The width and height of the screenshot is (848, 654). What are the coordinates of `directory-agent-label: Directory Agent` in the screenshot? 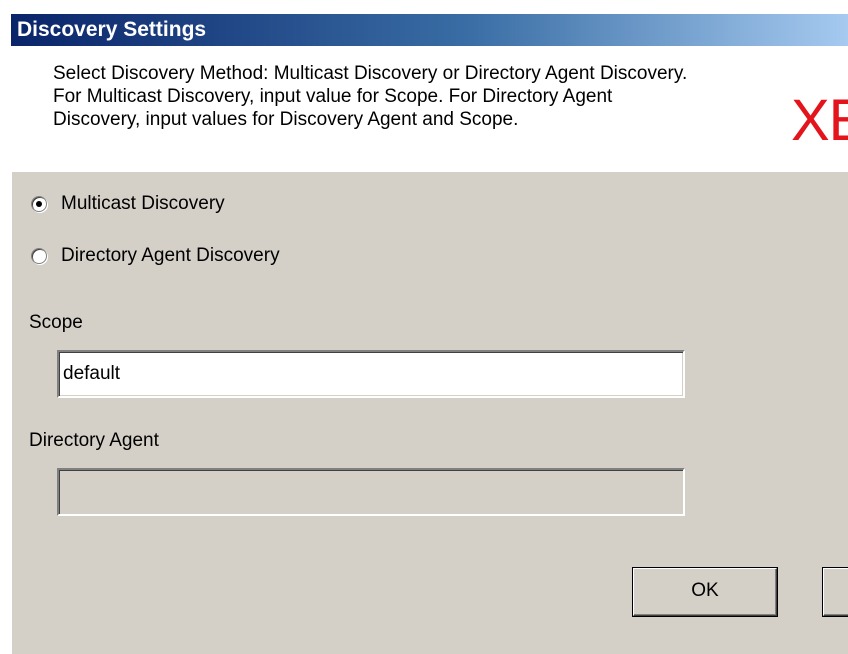 It's located at (94, 440).